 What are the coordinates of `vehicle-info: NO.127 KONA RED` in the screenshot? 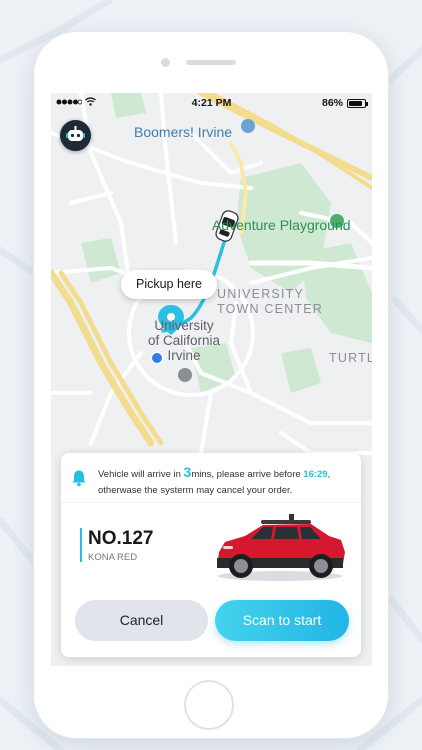 It's located at (211, 543).